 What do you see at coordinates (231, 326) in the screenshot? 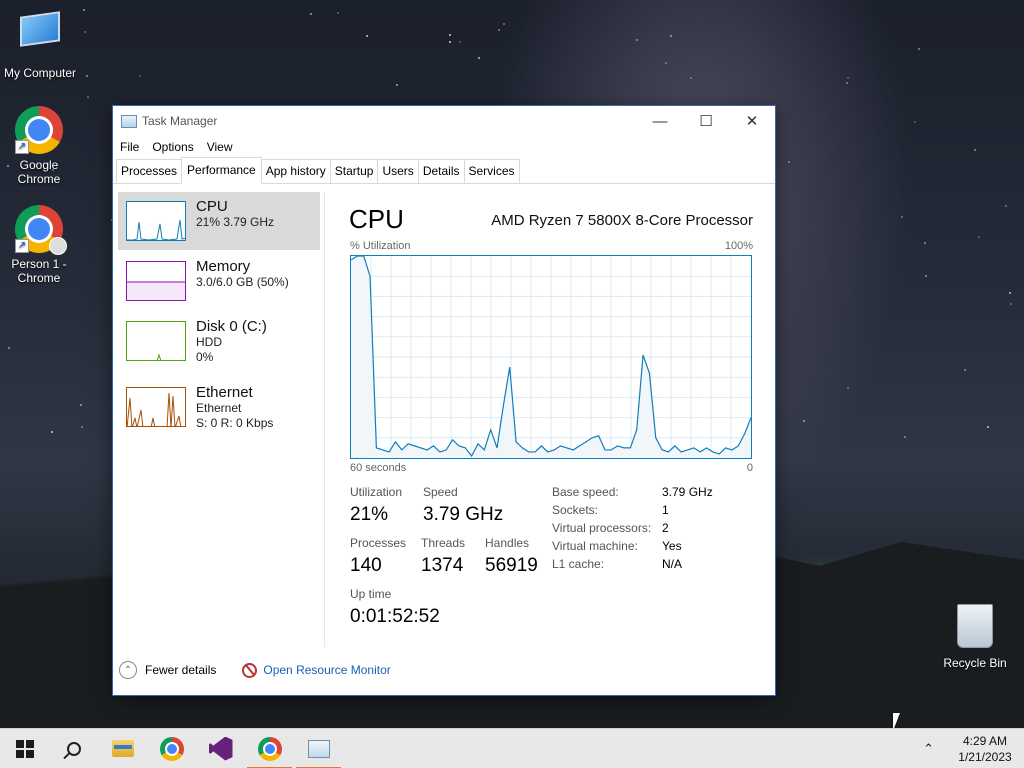
I see `resource-name: Disk 0 (C:)` at bounding box center [231, 326].